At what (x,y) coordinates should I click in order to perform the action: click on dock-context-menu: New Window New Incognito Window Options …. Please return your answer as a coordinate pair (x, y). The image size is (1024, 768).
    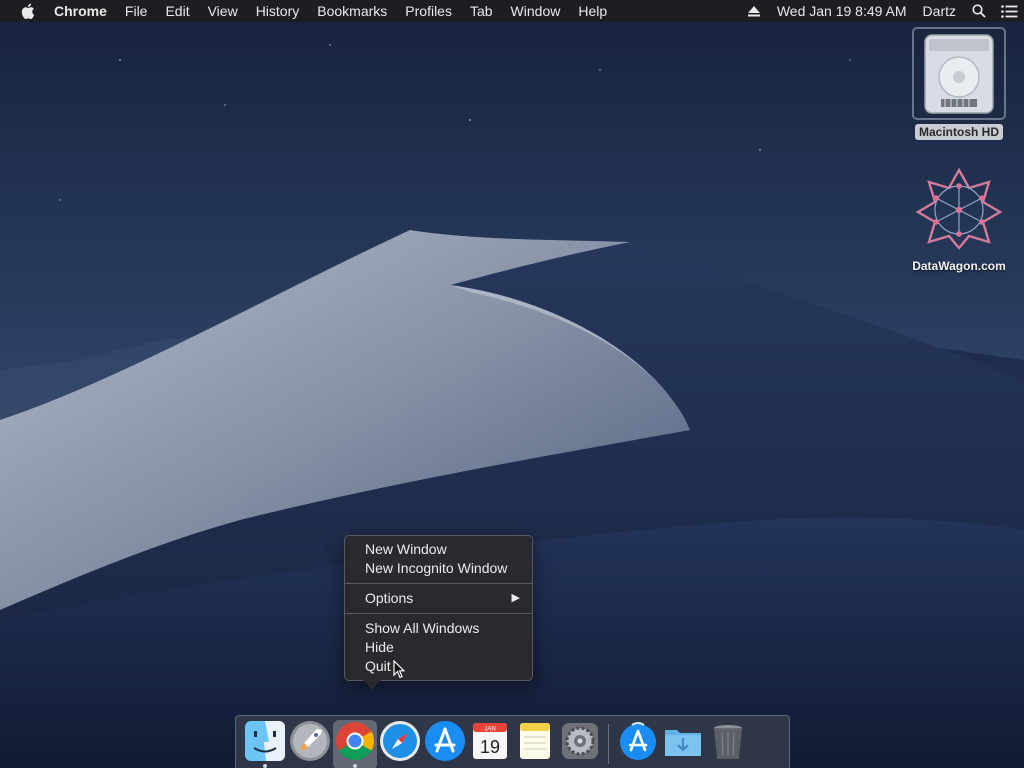
    Looking at the image, I should click on (438, 608).